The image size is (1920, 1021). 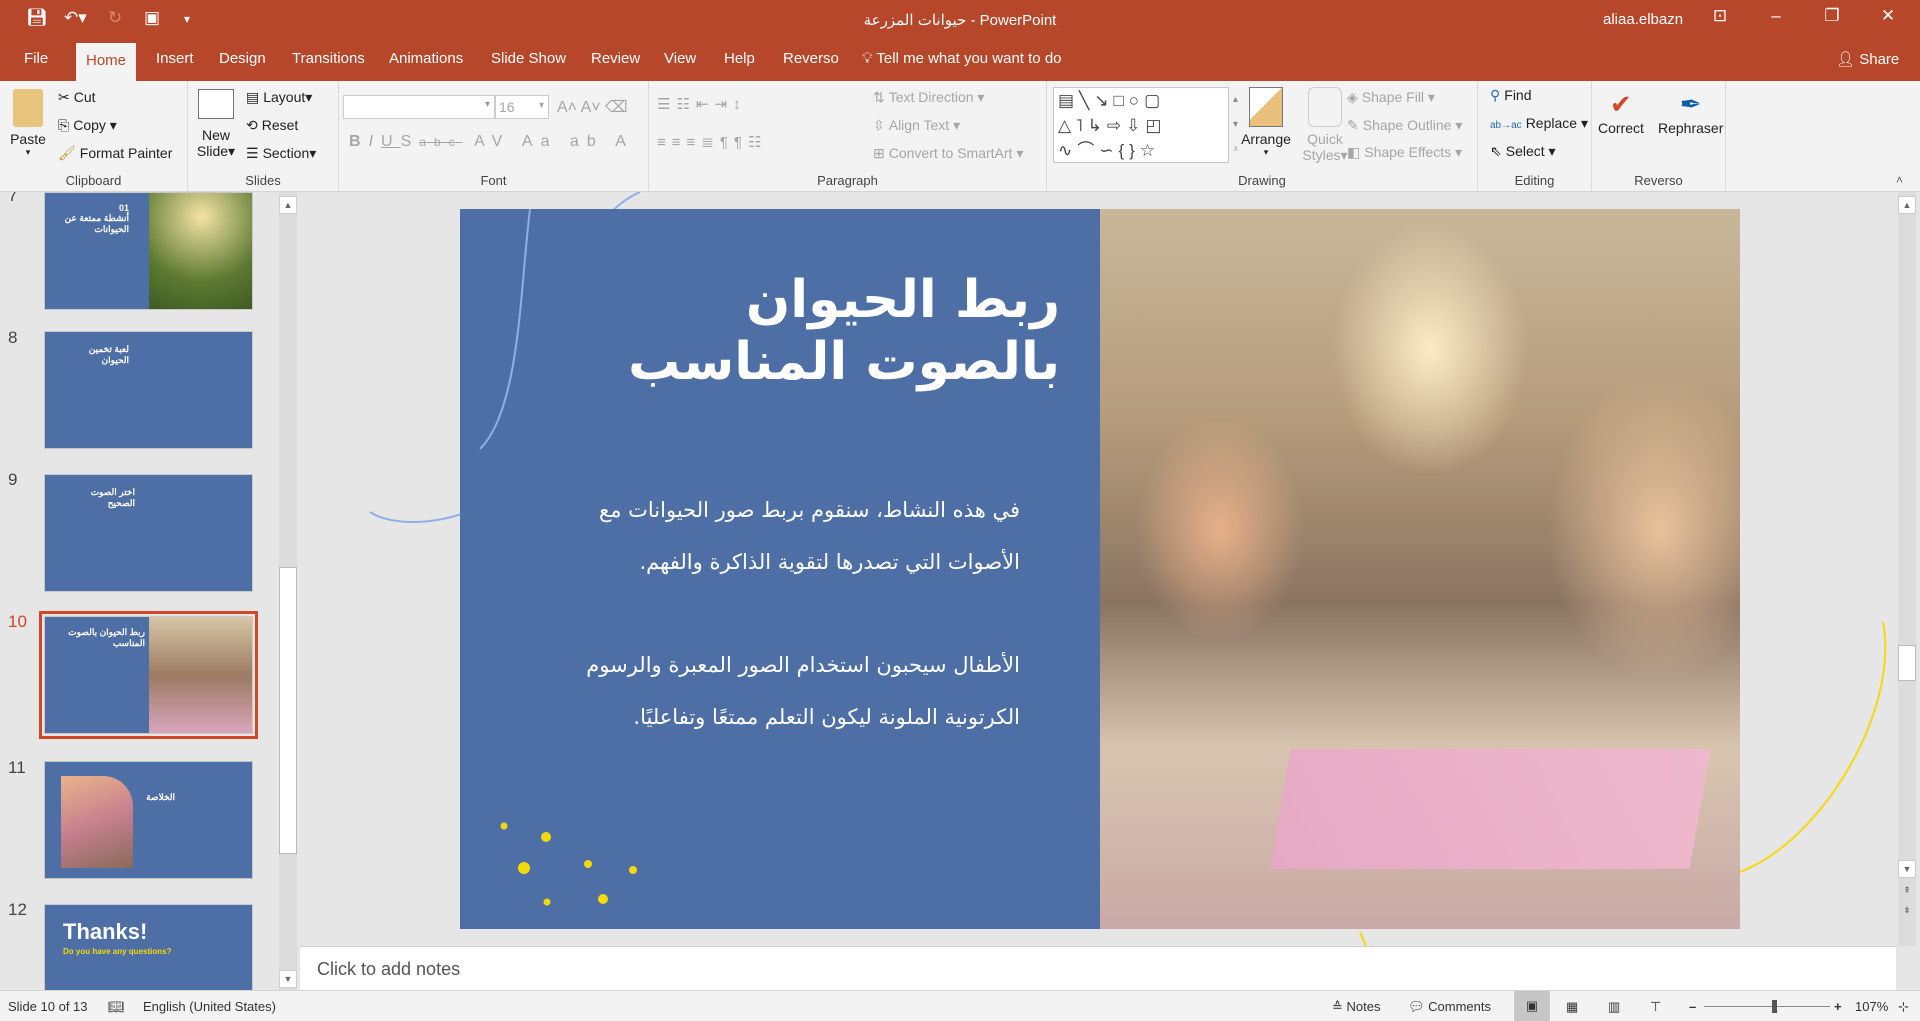 I want to click on ltr-icon: ¶, so click(x=727, y=142).